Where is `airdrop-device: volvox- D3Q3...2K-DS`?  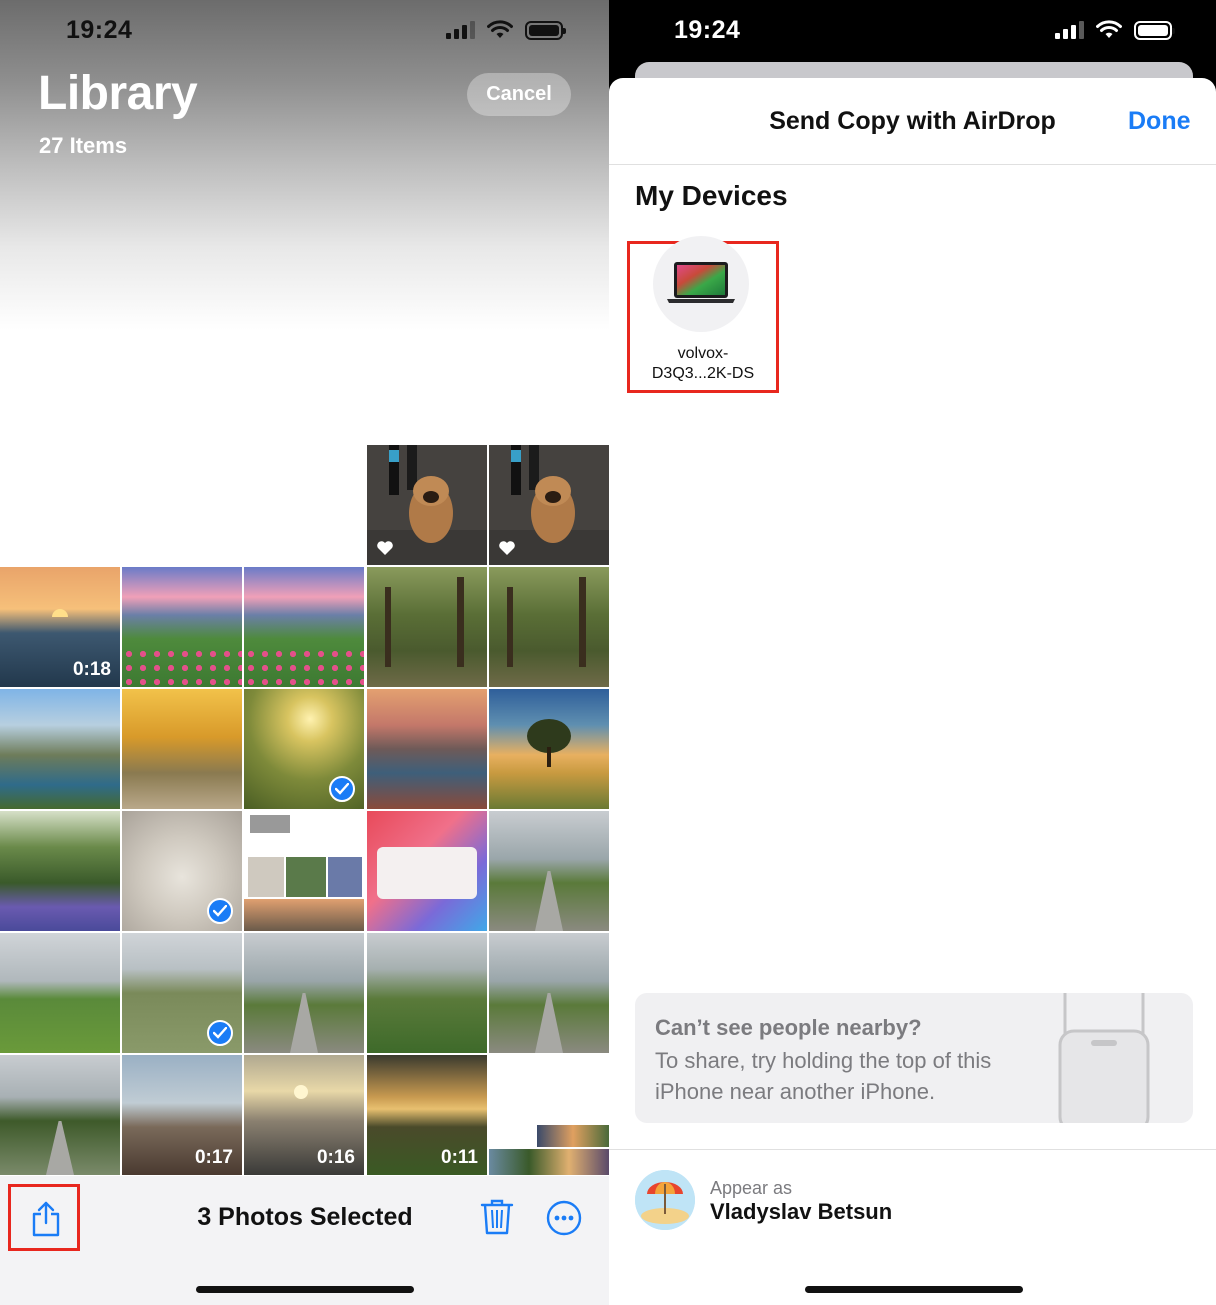 airdrop-device: volvox- D3Q3...2K-DS is located at coordinates (703, 314).